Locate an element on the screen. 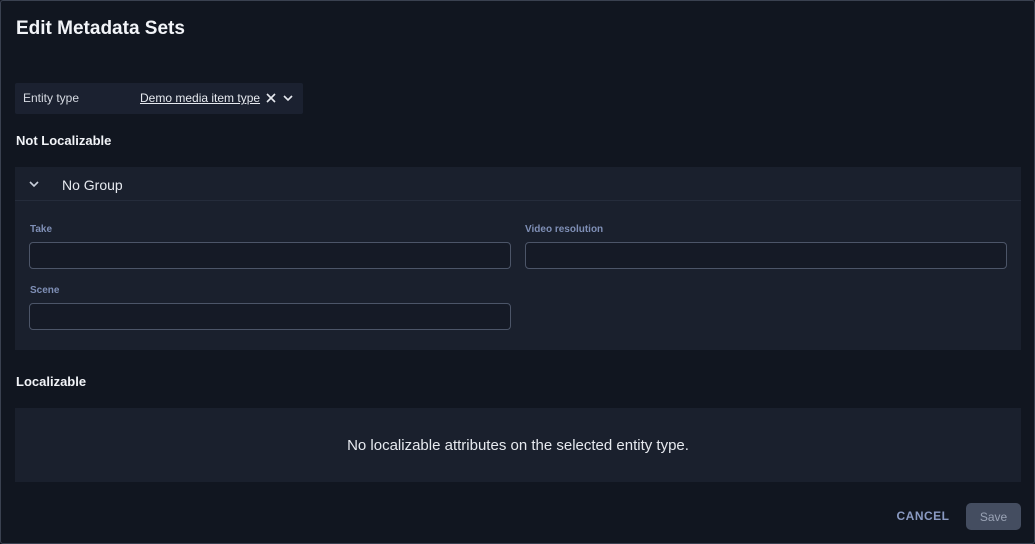 This screenshot has width=1035, height=544. take-label: Take is located at coordinates (41, 229).